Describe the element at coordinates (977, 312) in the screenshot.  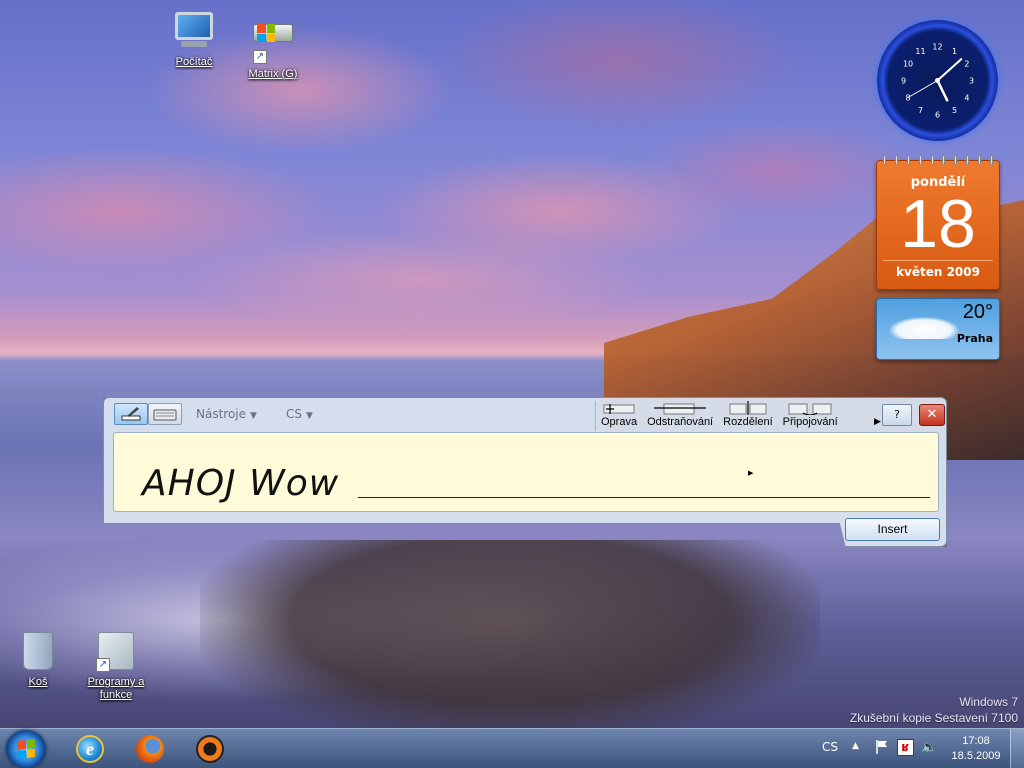
I see `weather-temperature: 20°` at that location.